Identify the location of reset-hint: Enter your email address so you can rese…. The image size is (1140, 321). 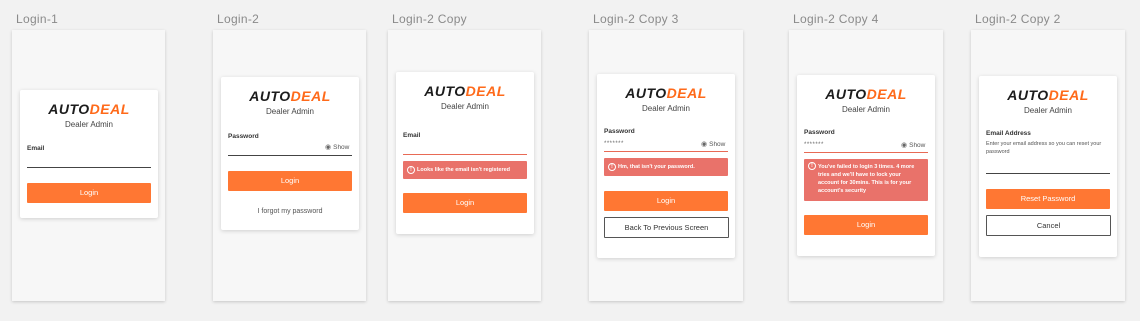
(1044, 148).